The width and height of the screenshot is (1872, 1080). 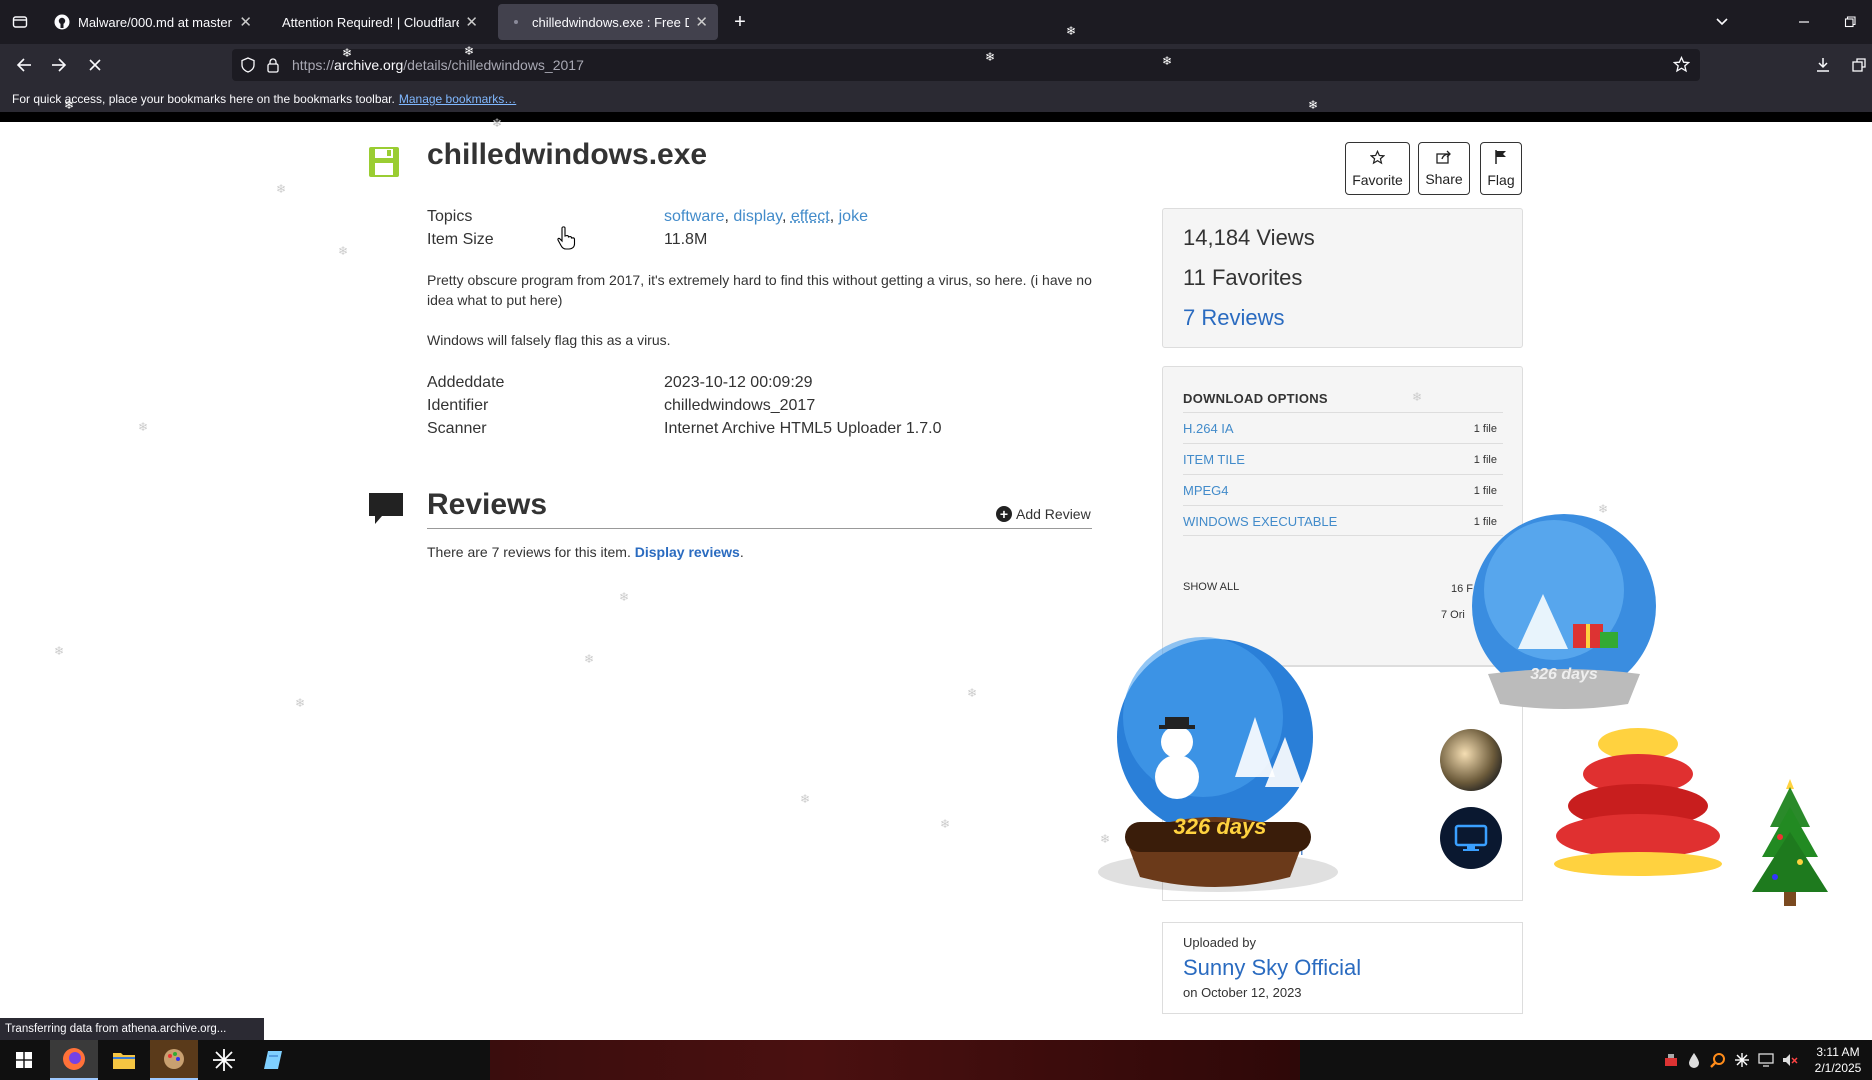 What do you see at coordinates (1722, 22) in the screenshot?
I see `chevron-down-icon` at bounding box center [1722, 22].